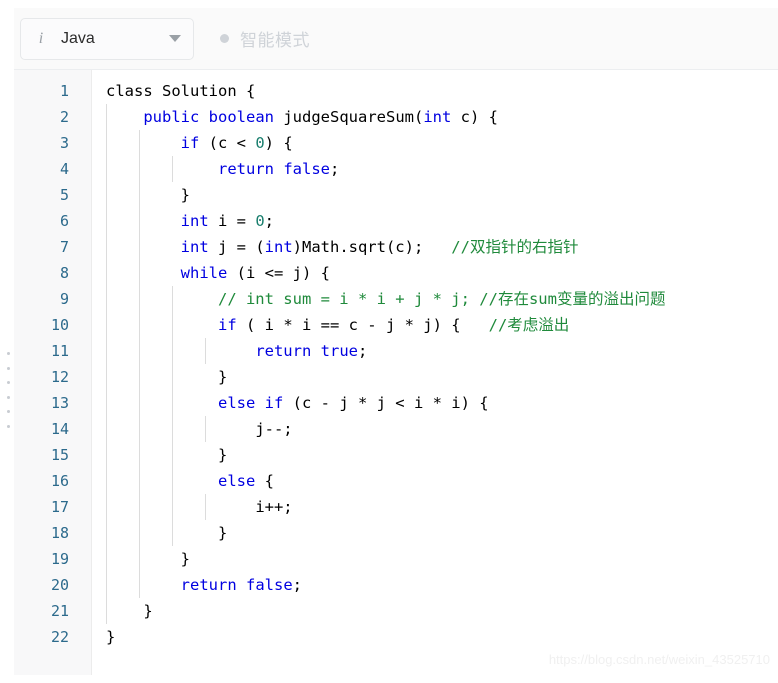 The width and height of the screenshot is (778, 683). Describe the element at coordinates (396, 39) in the screenshot. I see `editor-toolbar: i Java 智能模式` at that location.